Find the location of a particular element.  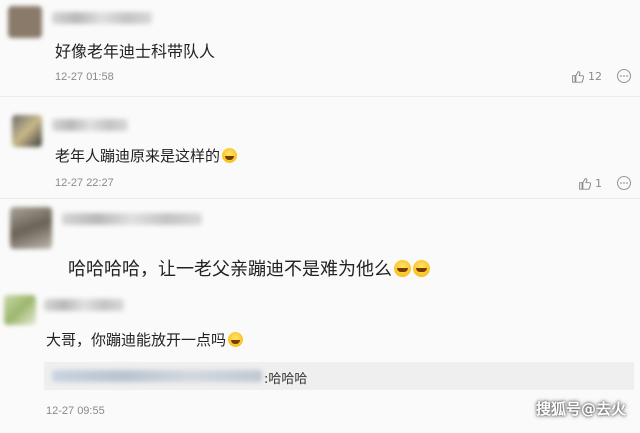

comment-time: 12-27 09:55 is located at coordinates (75, 411).